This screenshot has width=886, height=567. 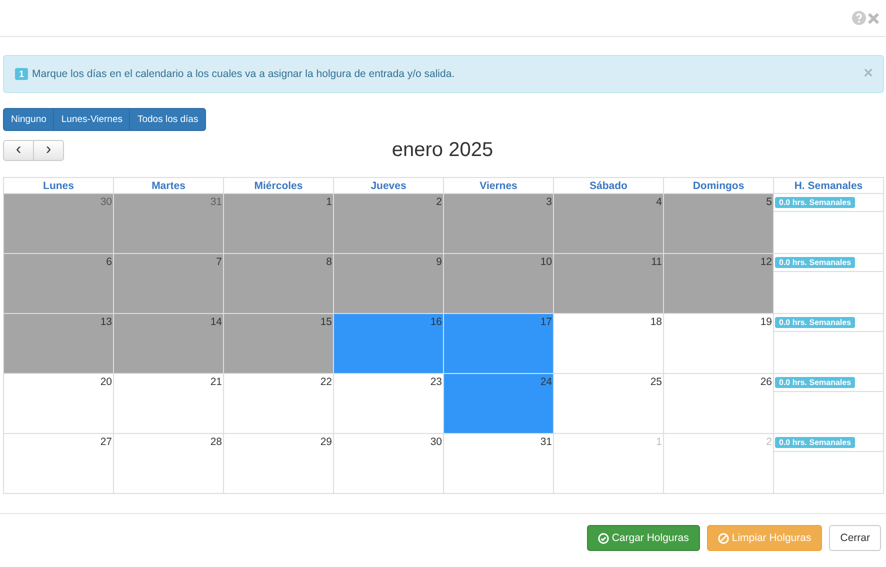 I want to click on day-cell: 16, so click(x=389, y=344).